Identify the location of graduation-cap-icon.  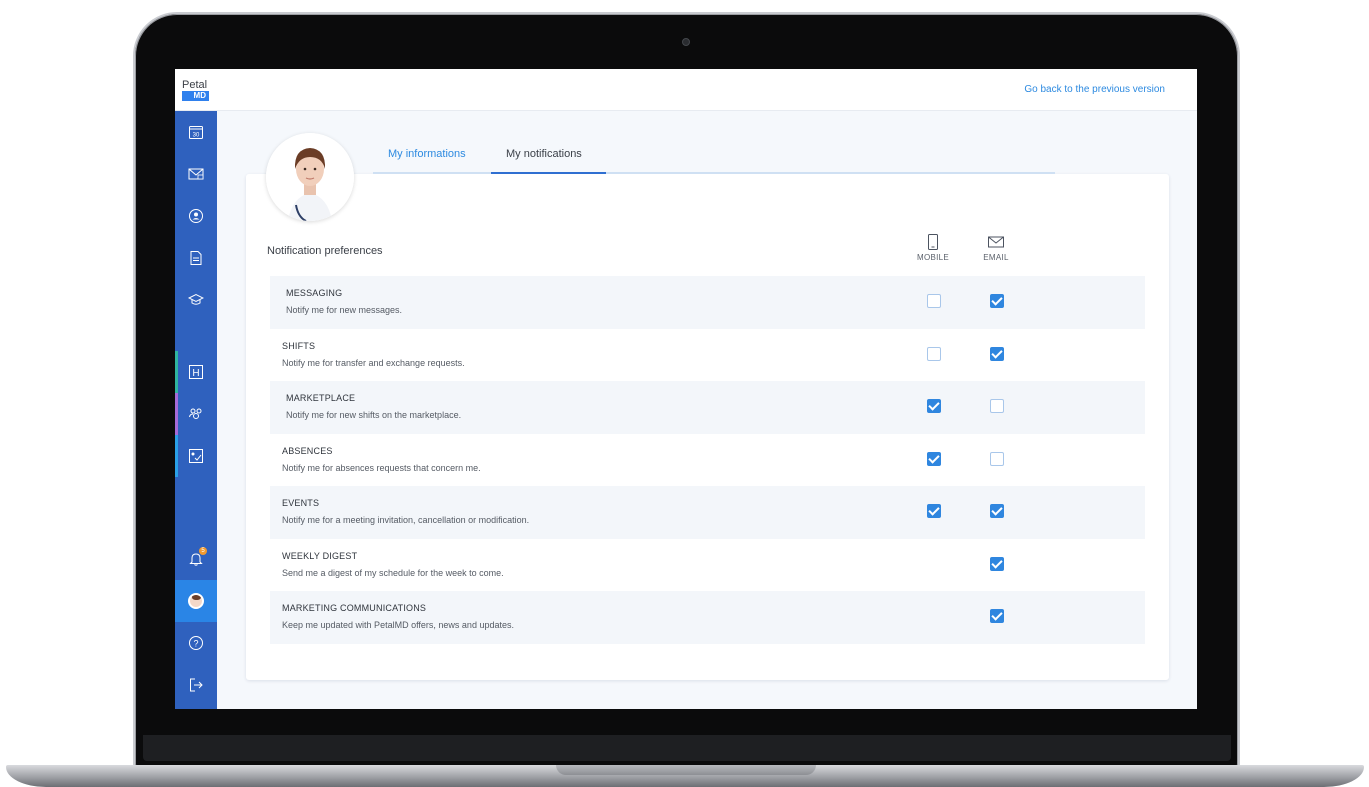
(196, 300).